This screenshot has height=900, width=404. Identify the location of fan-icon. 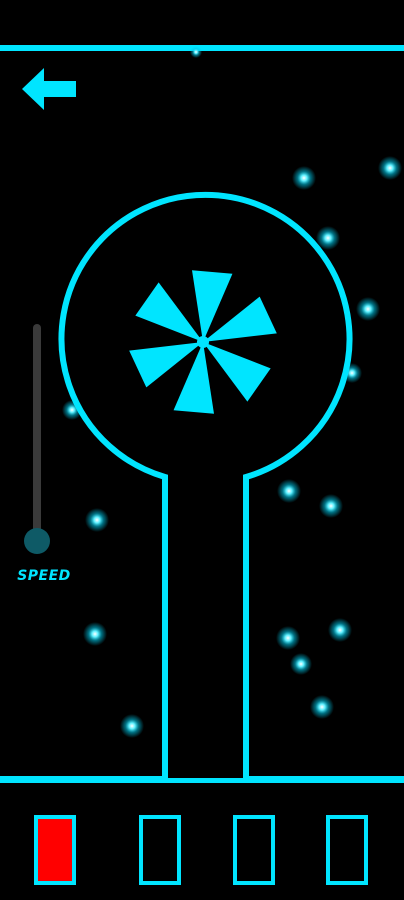
(203, 342).